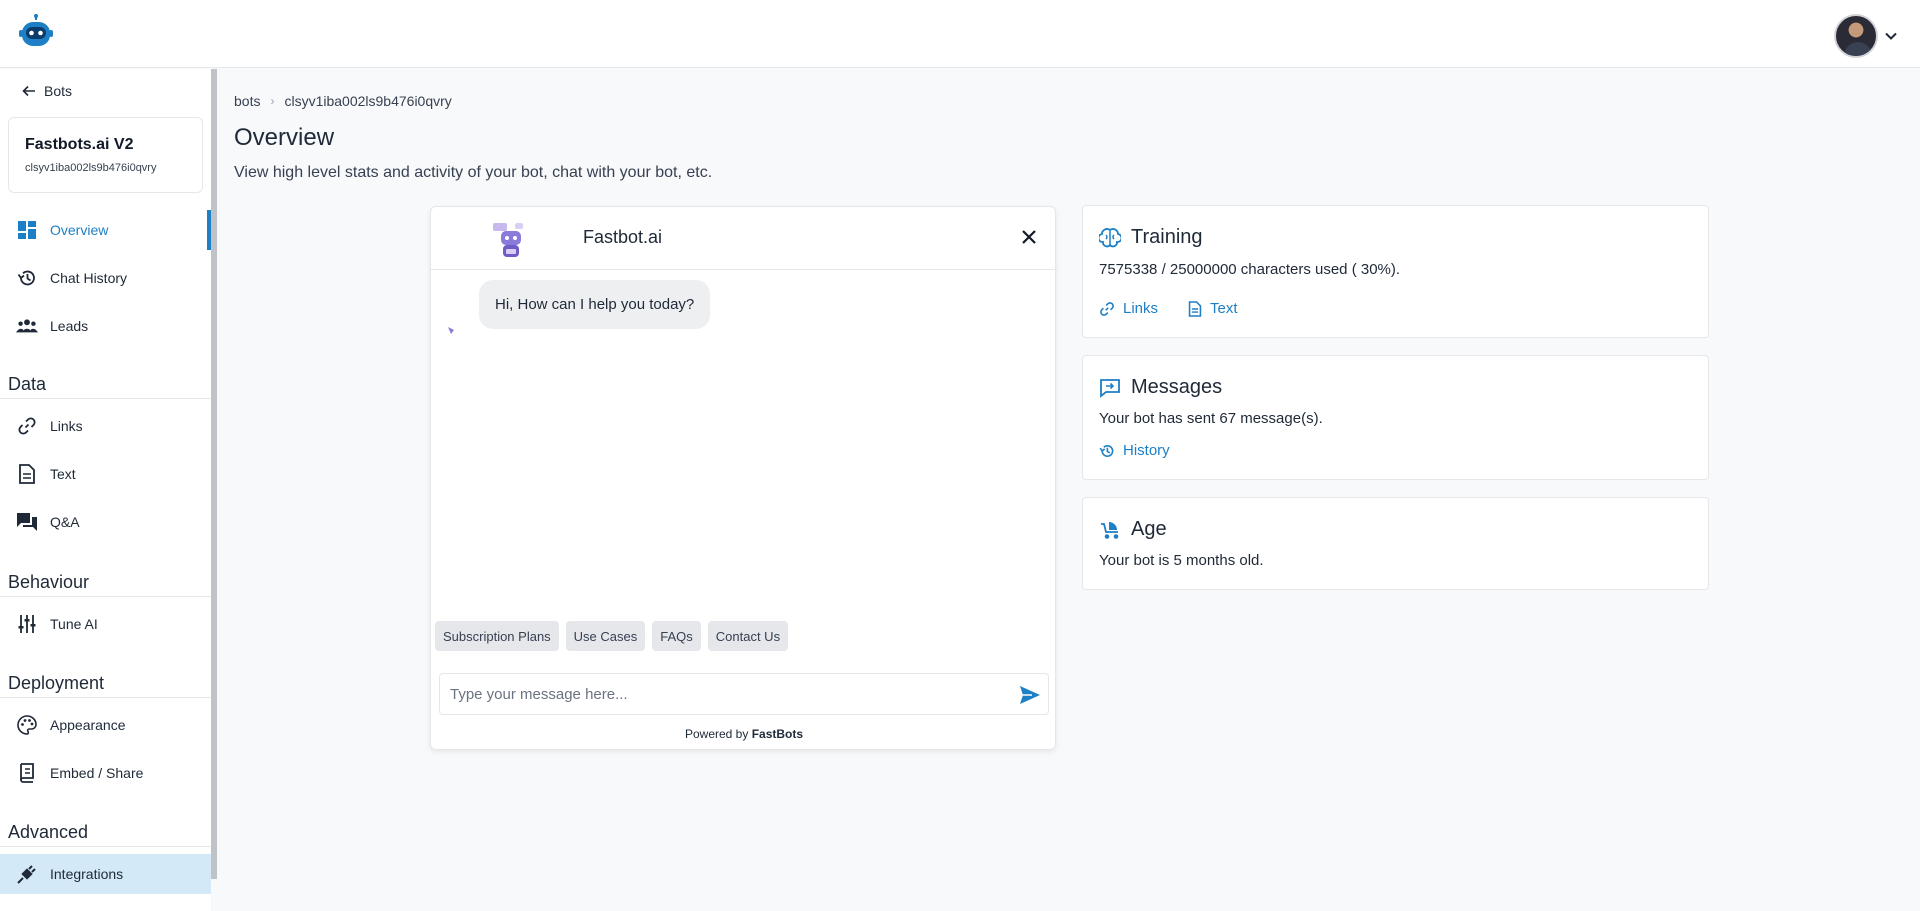  What do you see at coordinates (1141, 308) in the screenshot?
I see `training-links-label: Links` at bounding box center [1141, 308].